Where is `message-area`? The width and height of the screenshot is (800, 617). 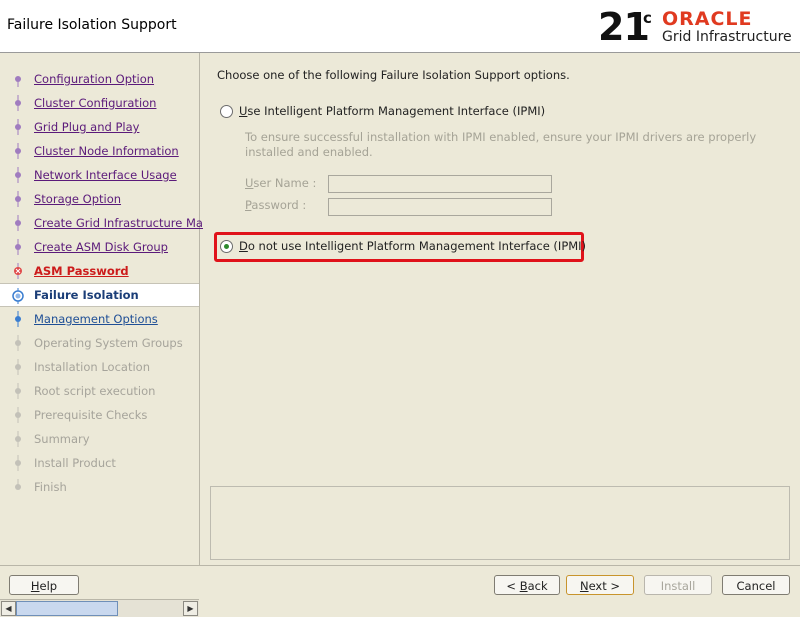
message-area is located at coordinates (500, 523).